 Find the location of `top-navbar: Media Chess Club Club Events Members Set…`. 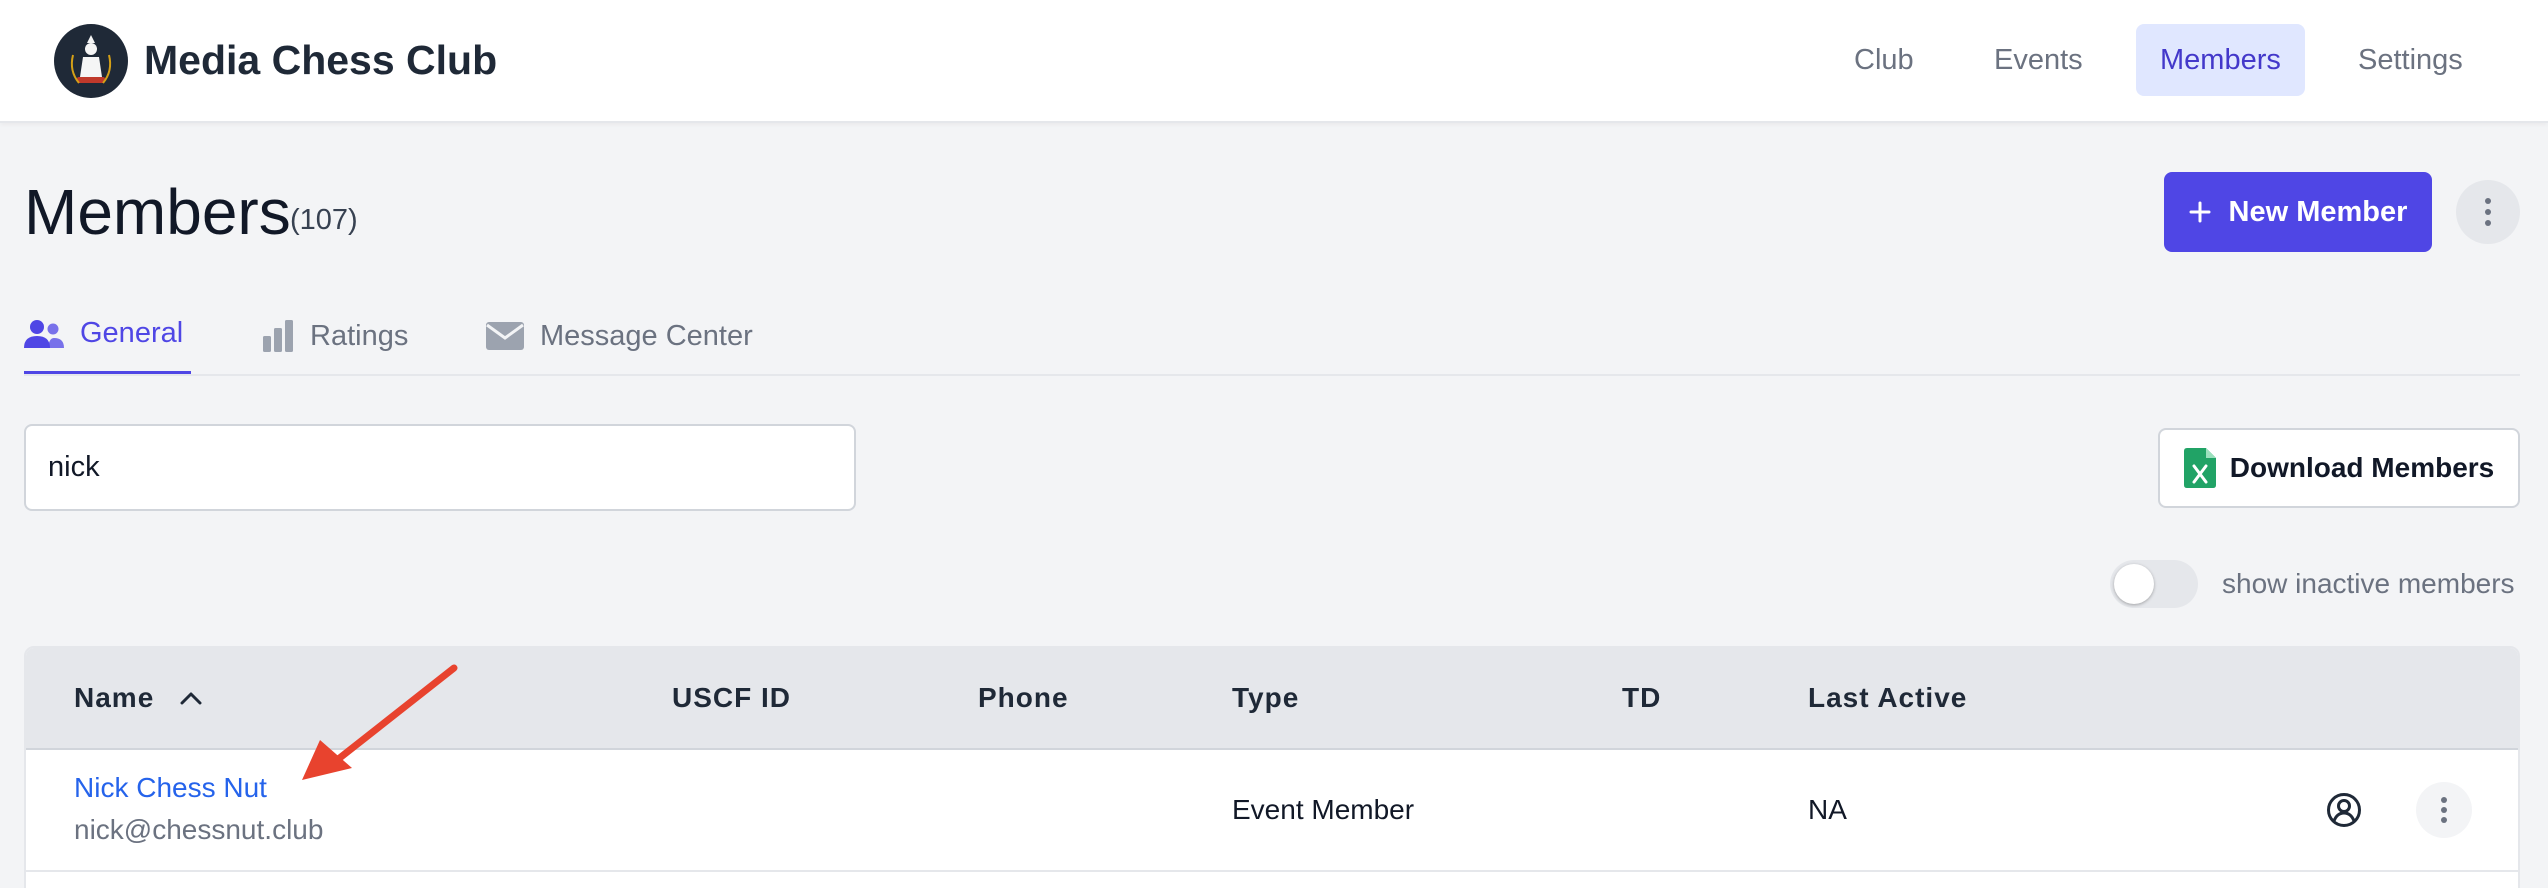

top-navbar: Media Chess Club Club Events Members Set… is located at coordinates (1274, 61).